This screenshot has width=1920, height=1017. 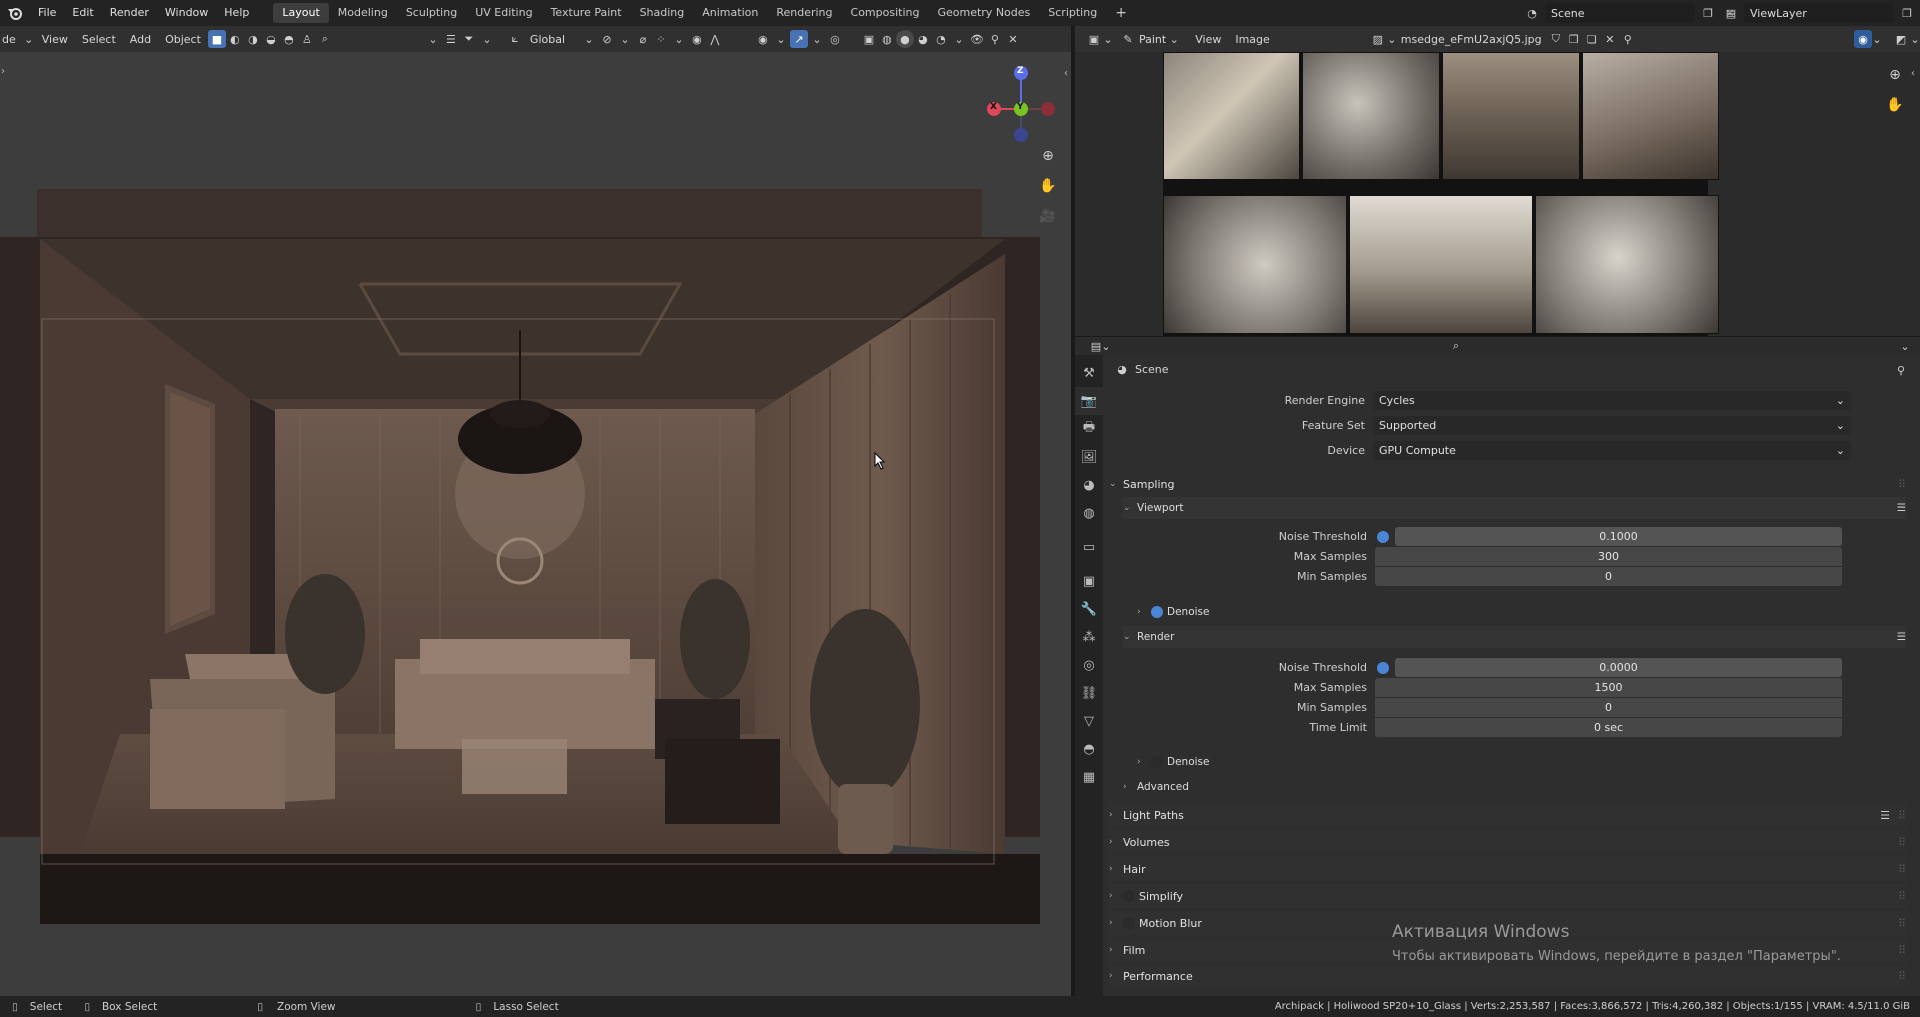 I want to click on gizmo-toggle-icon: ↗, so click(x=798, y=39).